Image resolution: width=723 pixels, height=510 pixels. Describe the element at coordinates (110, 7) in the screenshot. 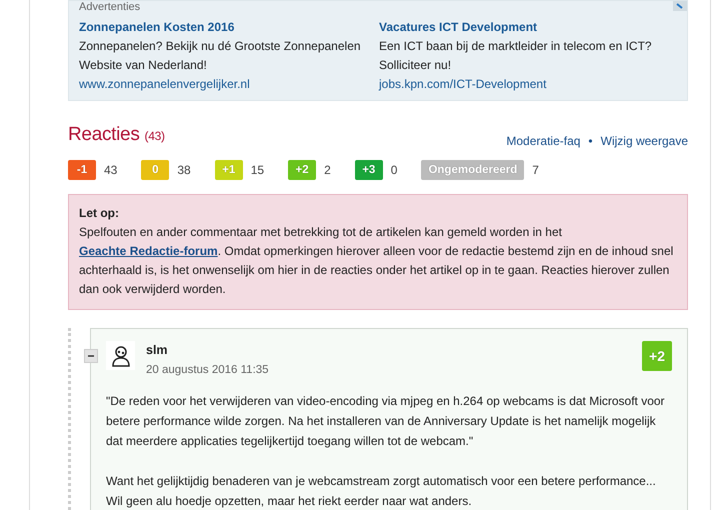

I see `ads-label: Advertenties` at that location.